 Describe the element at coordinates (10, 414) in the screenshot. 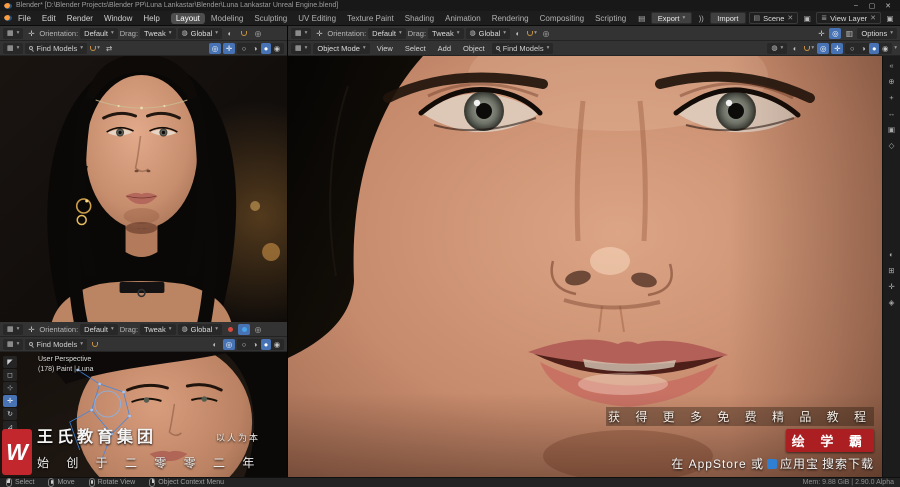

I see `tool-rotate: ↻` at that location.